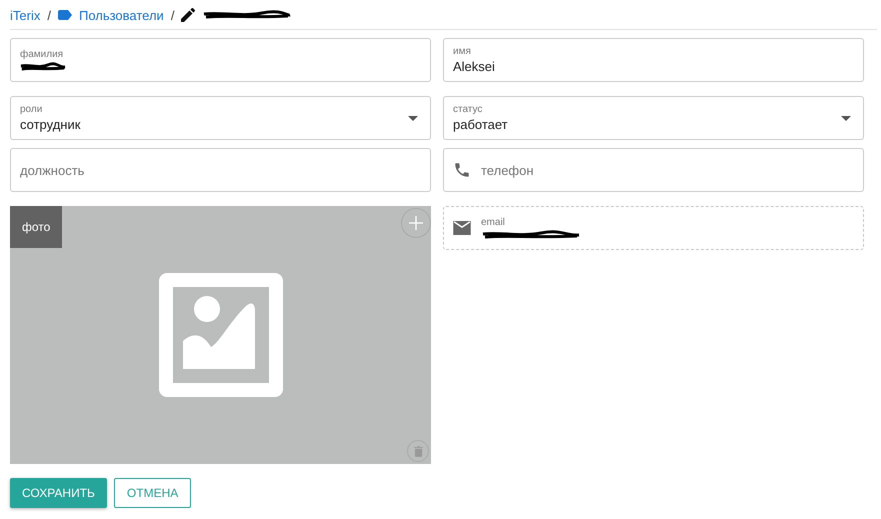  What do you see at coordinates (220, 60) in the screenshot?
I see `input-field: фамилия` at bounding box center [220, 60].